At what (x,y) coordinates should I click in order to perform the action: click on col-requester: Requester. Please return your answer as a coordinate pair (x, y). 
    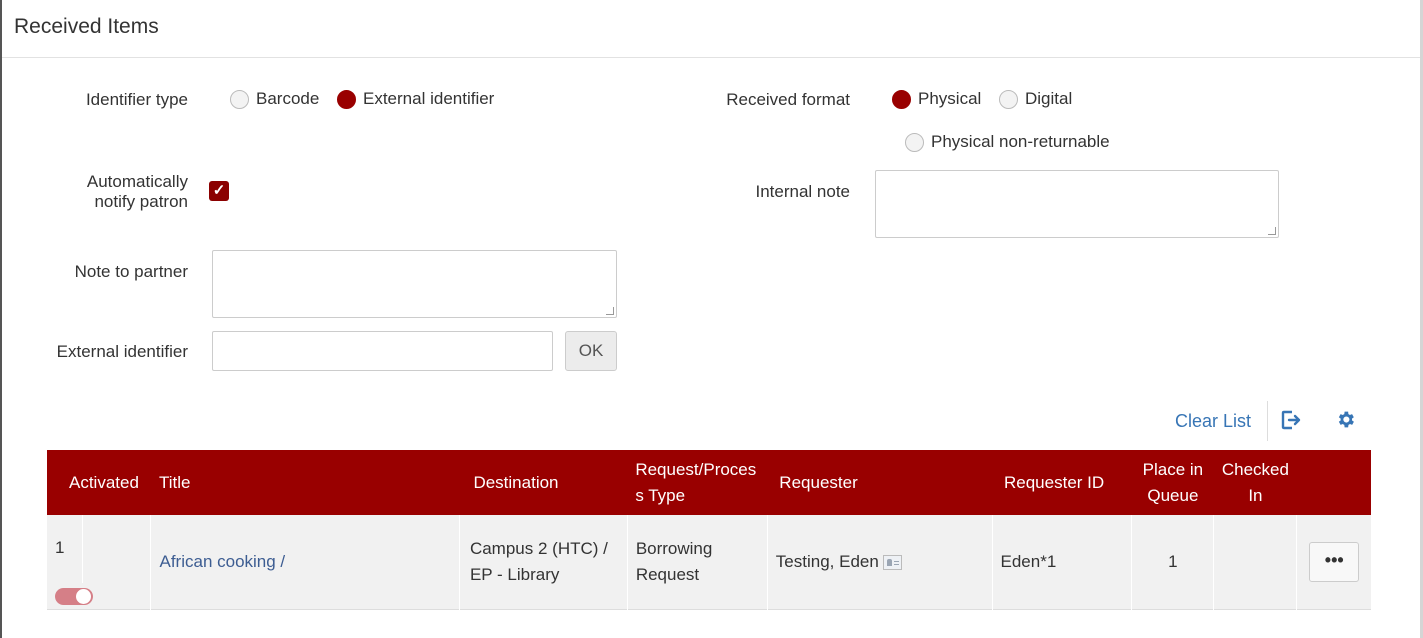
    Looking at the image, I should click on (879, 482).